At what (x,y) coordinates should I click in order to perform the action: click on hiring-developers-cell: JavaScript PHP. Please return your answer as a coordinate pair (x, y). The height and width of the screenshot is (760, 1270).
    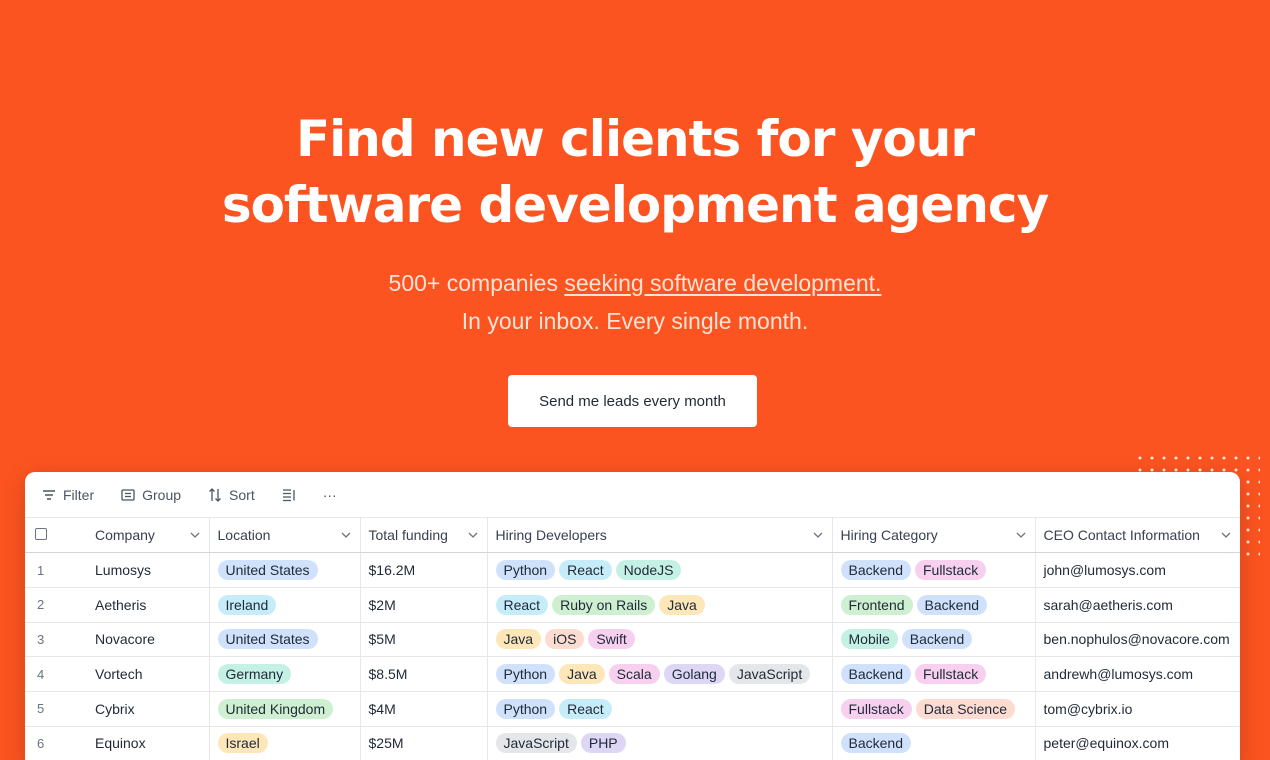
    Looking at the image, I should click on (660, 743).